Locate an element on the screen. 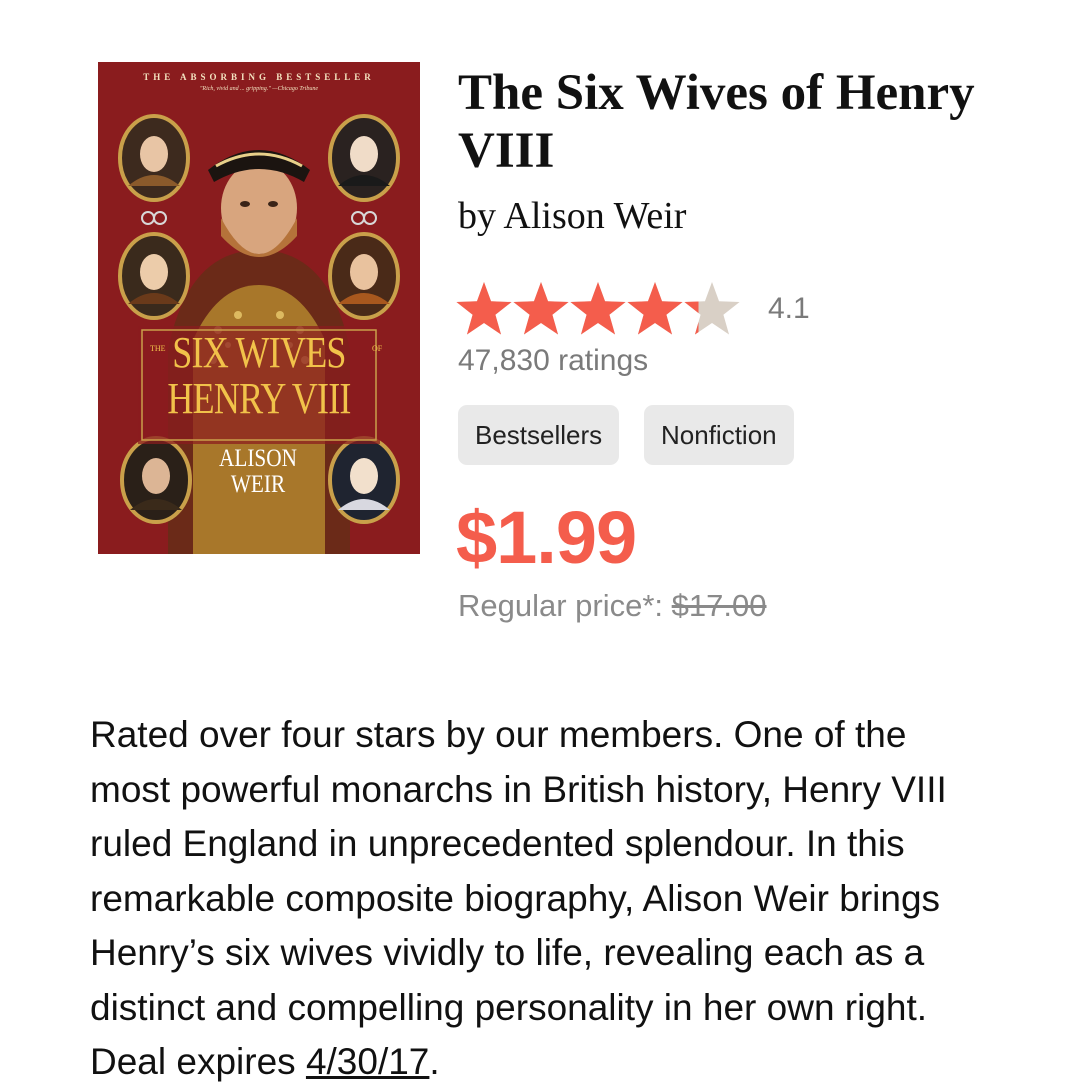  rating-value: 4.1 is located at coordinates (789, 308).